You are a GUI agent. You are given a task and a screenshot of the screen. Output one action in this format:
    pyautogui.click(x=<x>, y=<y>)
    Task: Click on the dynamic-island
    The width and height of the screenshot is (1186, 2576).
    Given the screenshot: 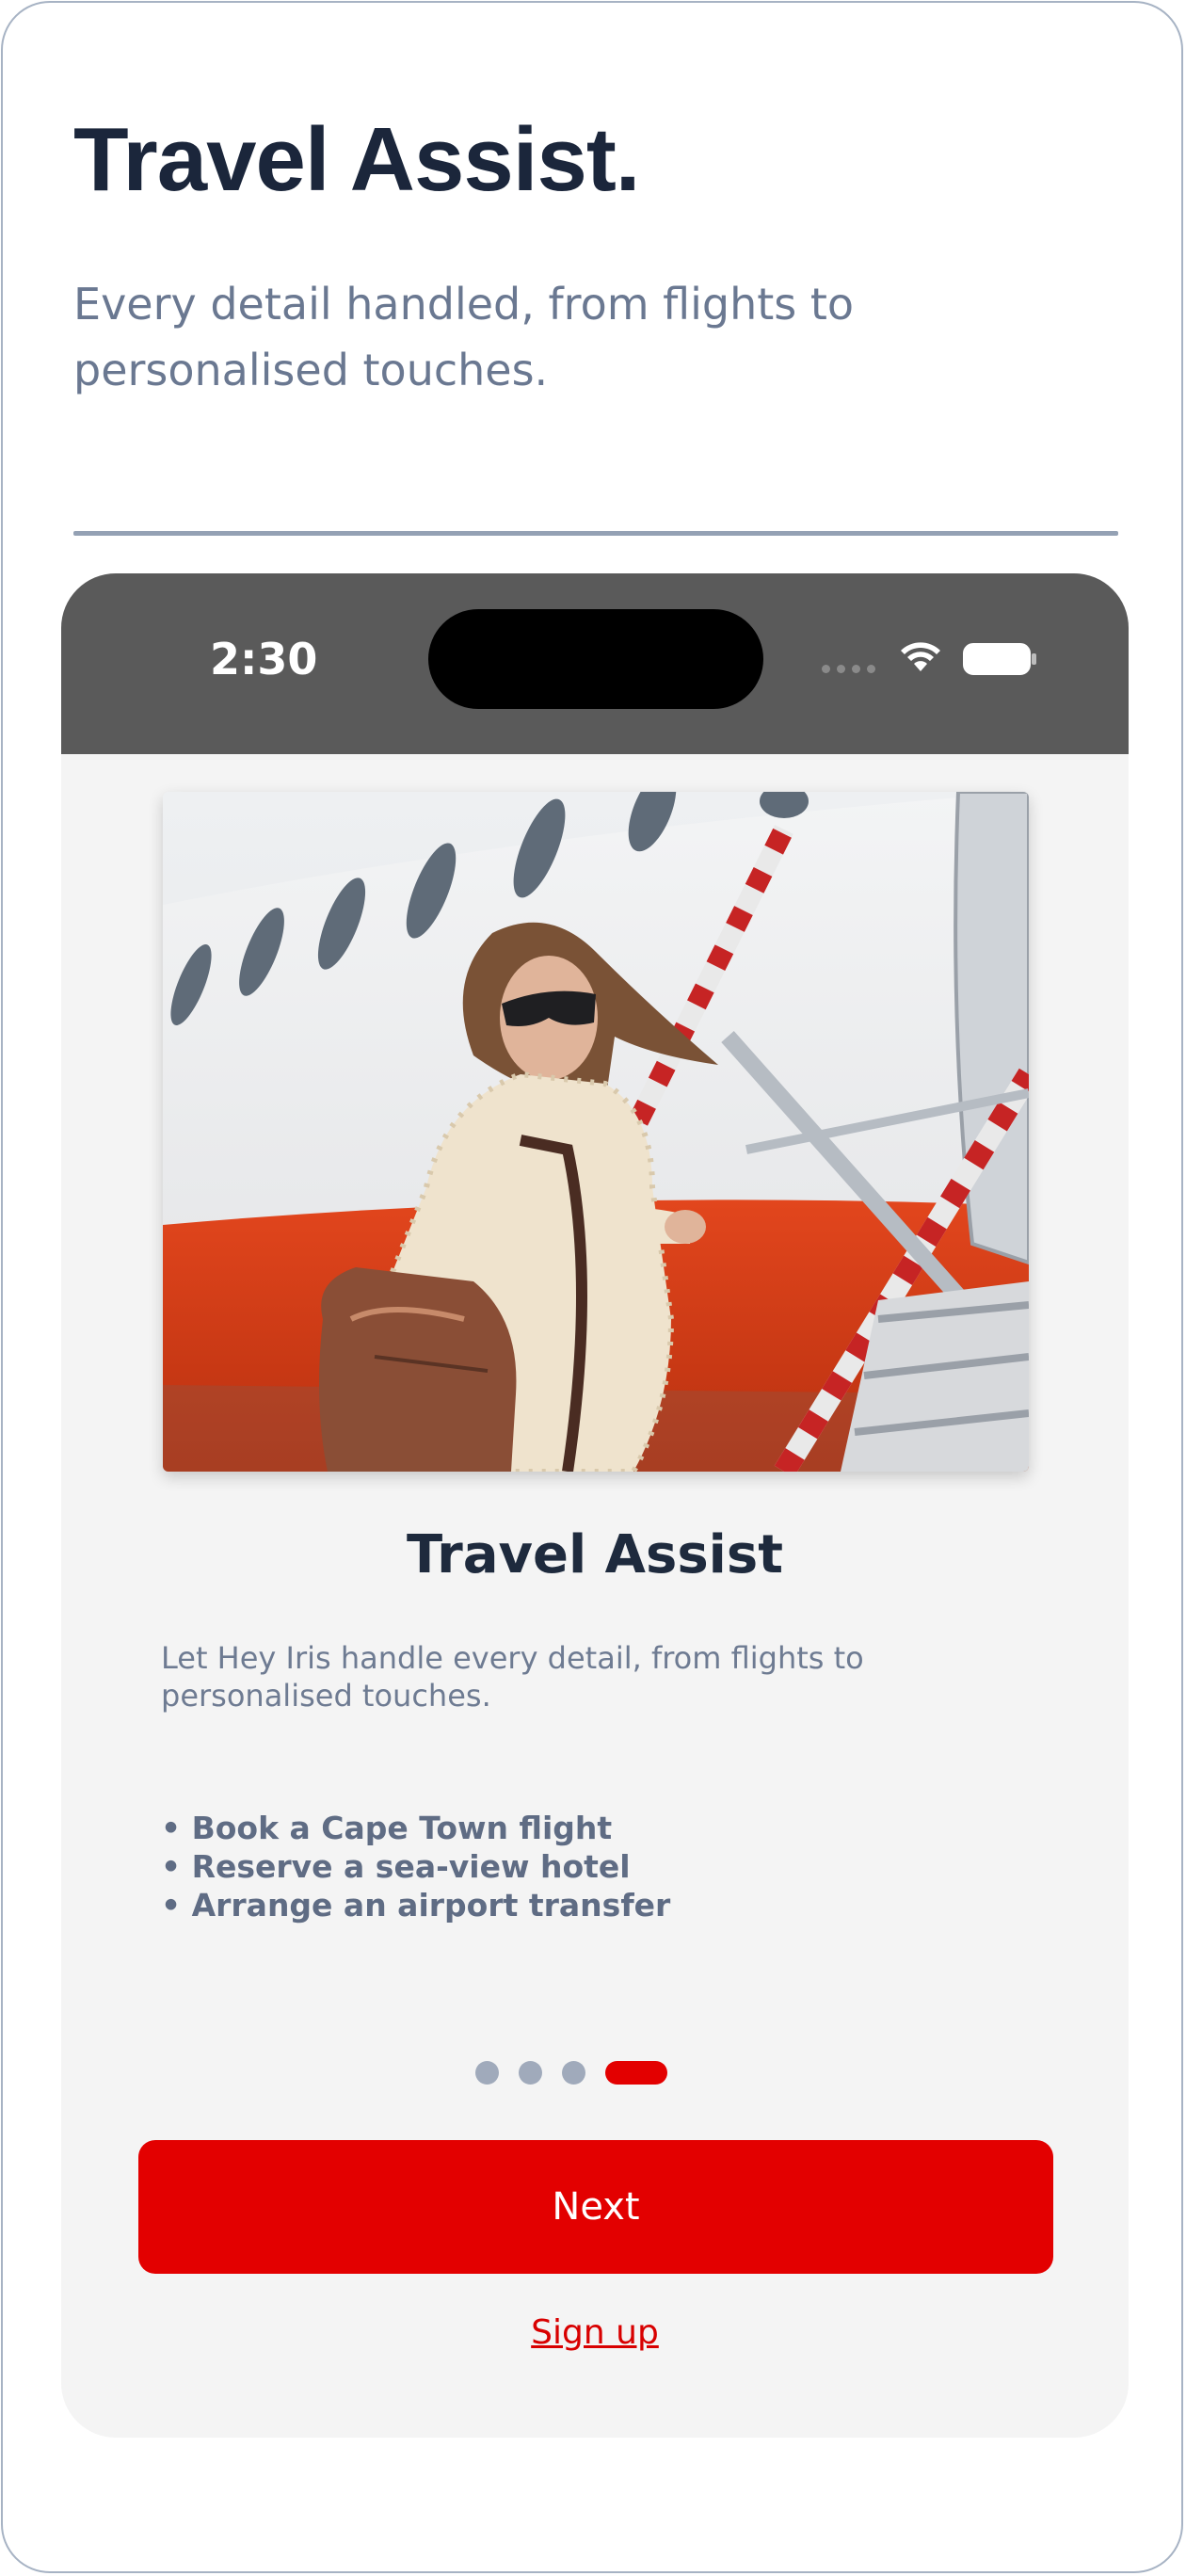 What is the action you would take?
    pyautogui.click(x=595, y=659)
    